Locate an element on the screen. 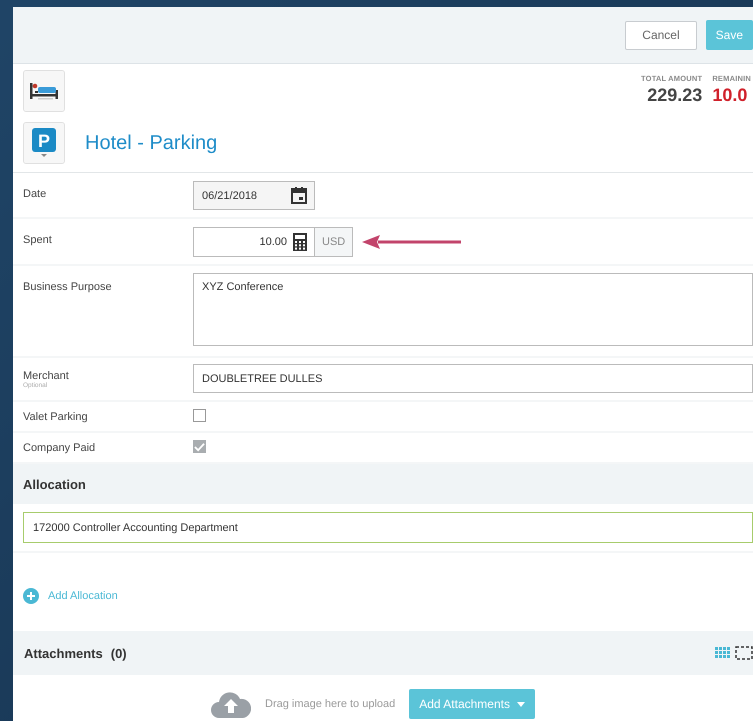  section-title: Attachments is located at coordinates (63, 653).